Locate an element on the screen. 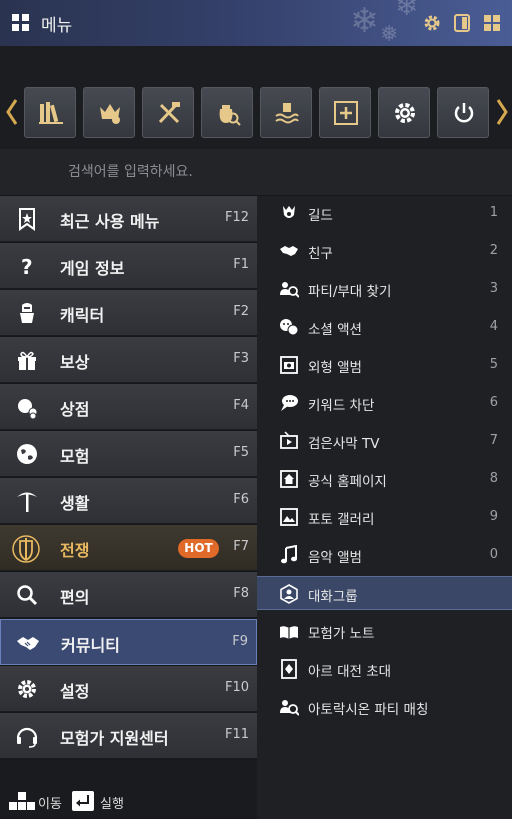 This screenshot has height=819, width=512. submenu-item-label: 외형 앨범 is located at coordinates (335, 368).